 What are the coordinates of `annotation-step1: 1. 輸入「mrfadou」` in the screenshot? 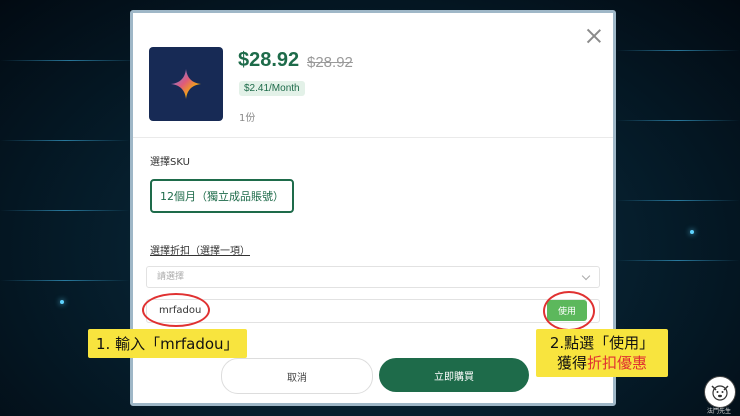 It's located at (167, 343).